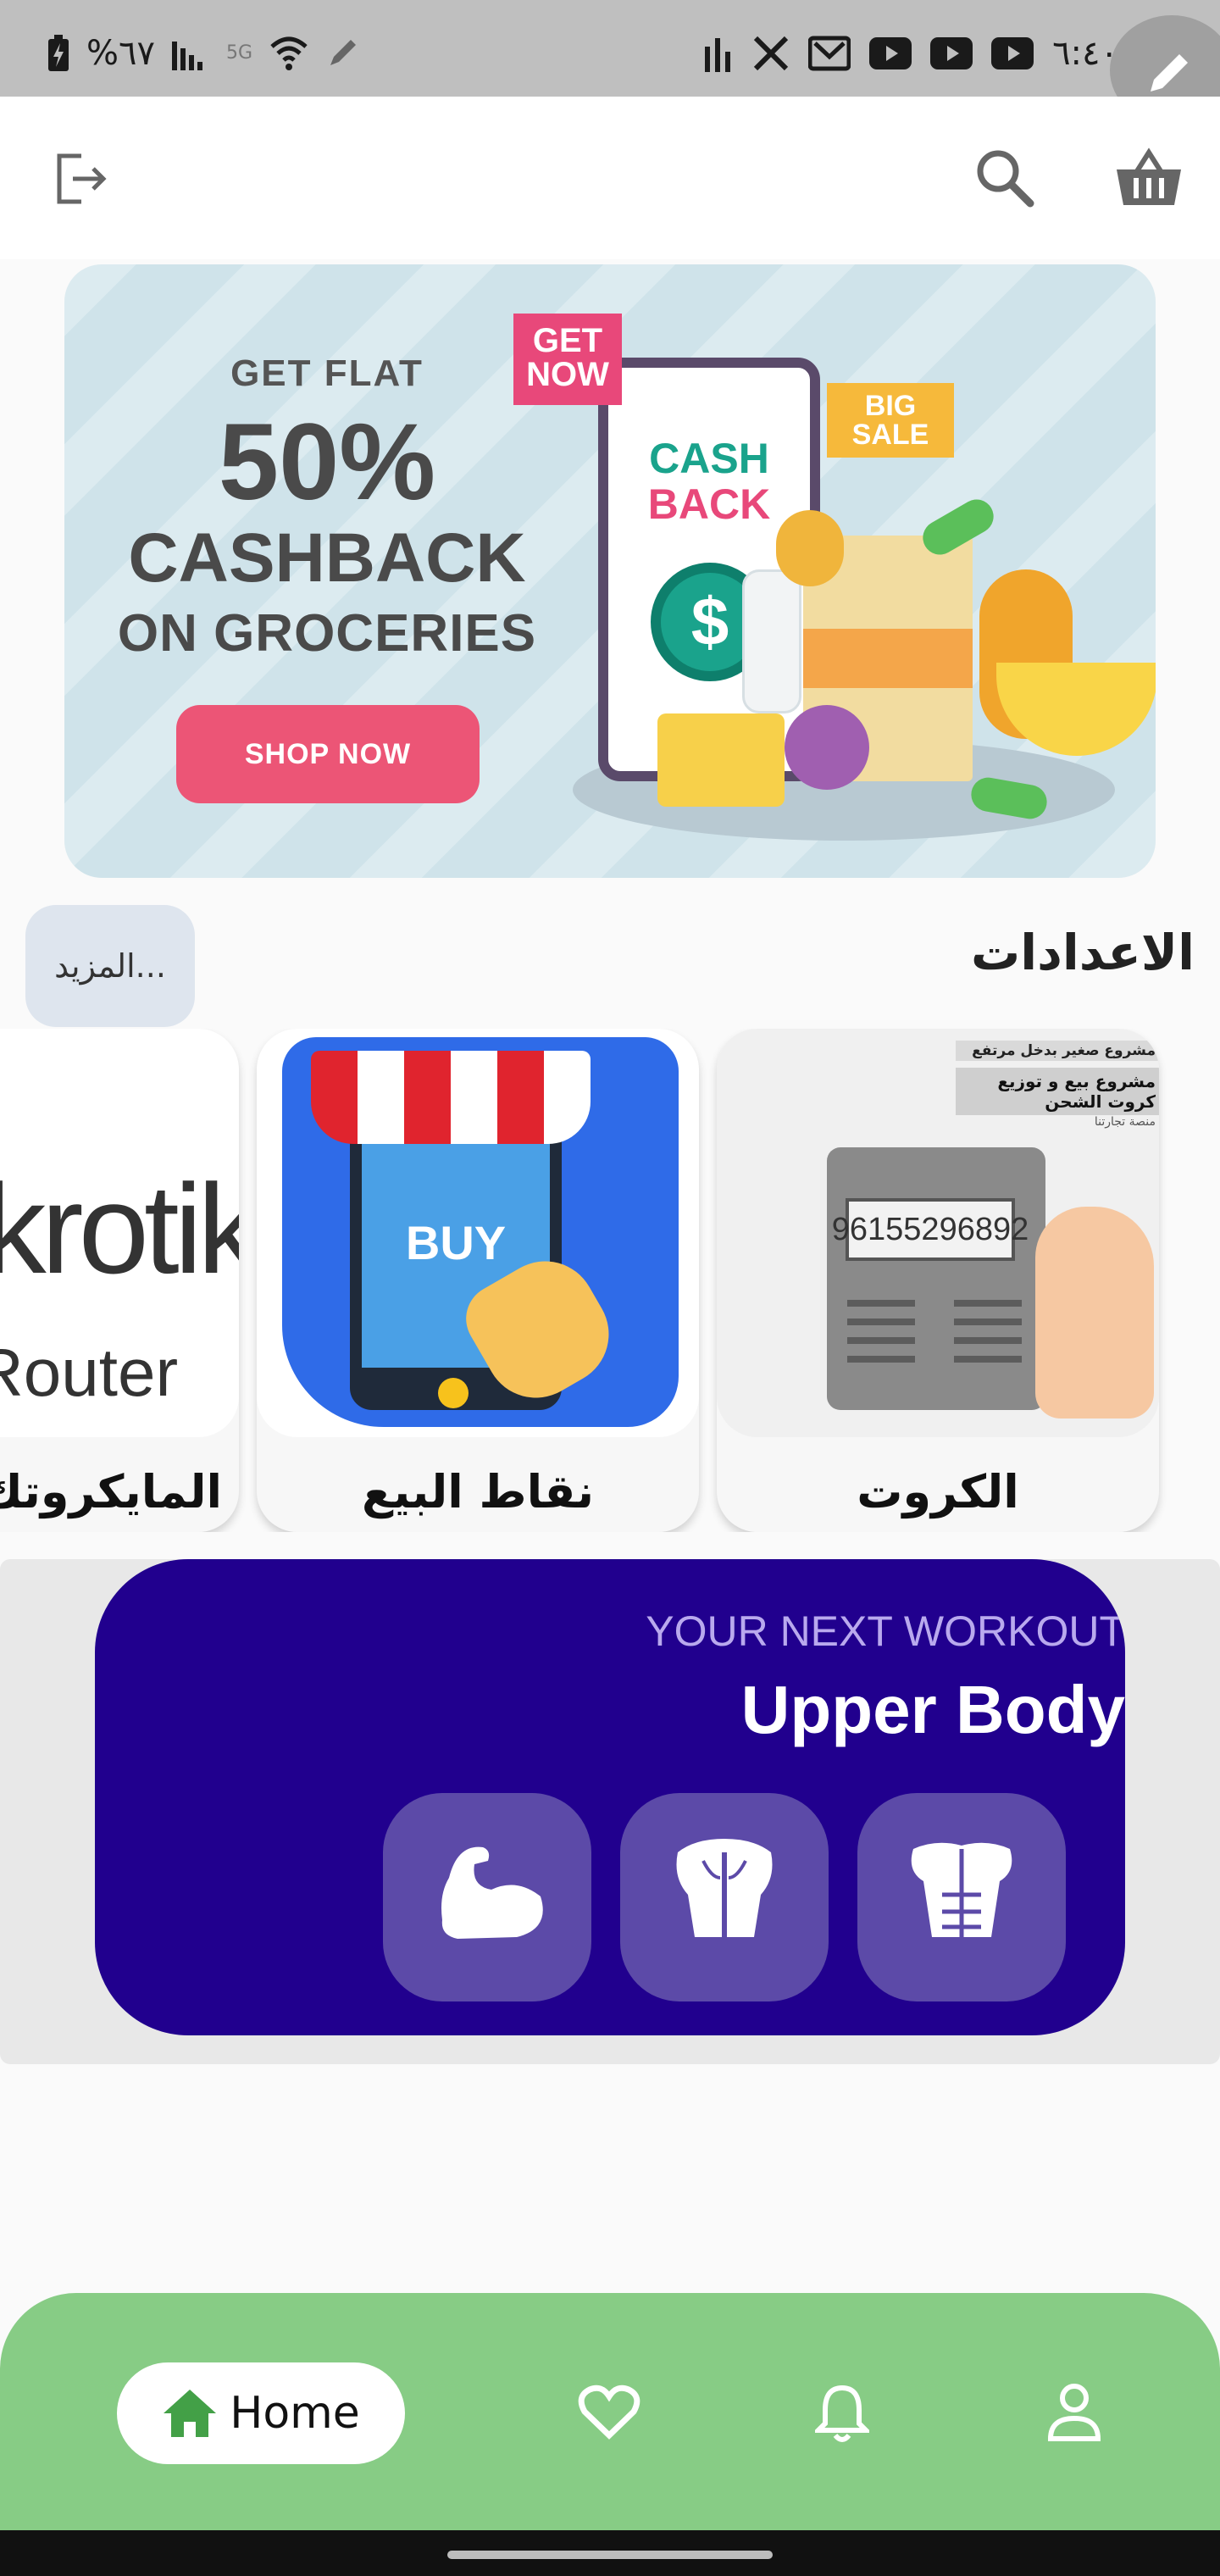  Describe the element at coordinates (190, 2413) in the screenshot. I see `home-icon` at that location.